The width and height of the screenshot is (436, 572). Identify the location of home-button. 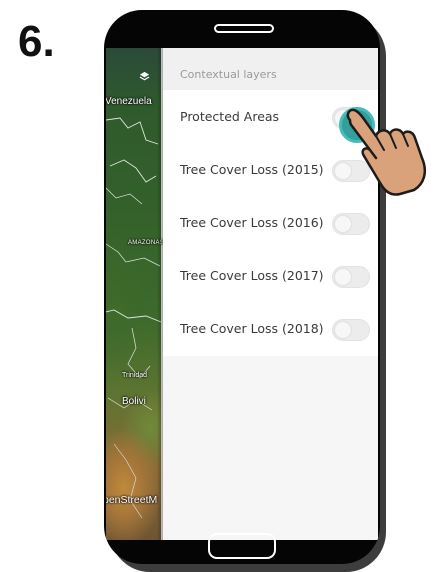
(242, 546).